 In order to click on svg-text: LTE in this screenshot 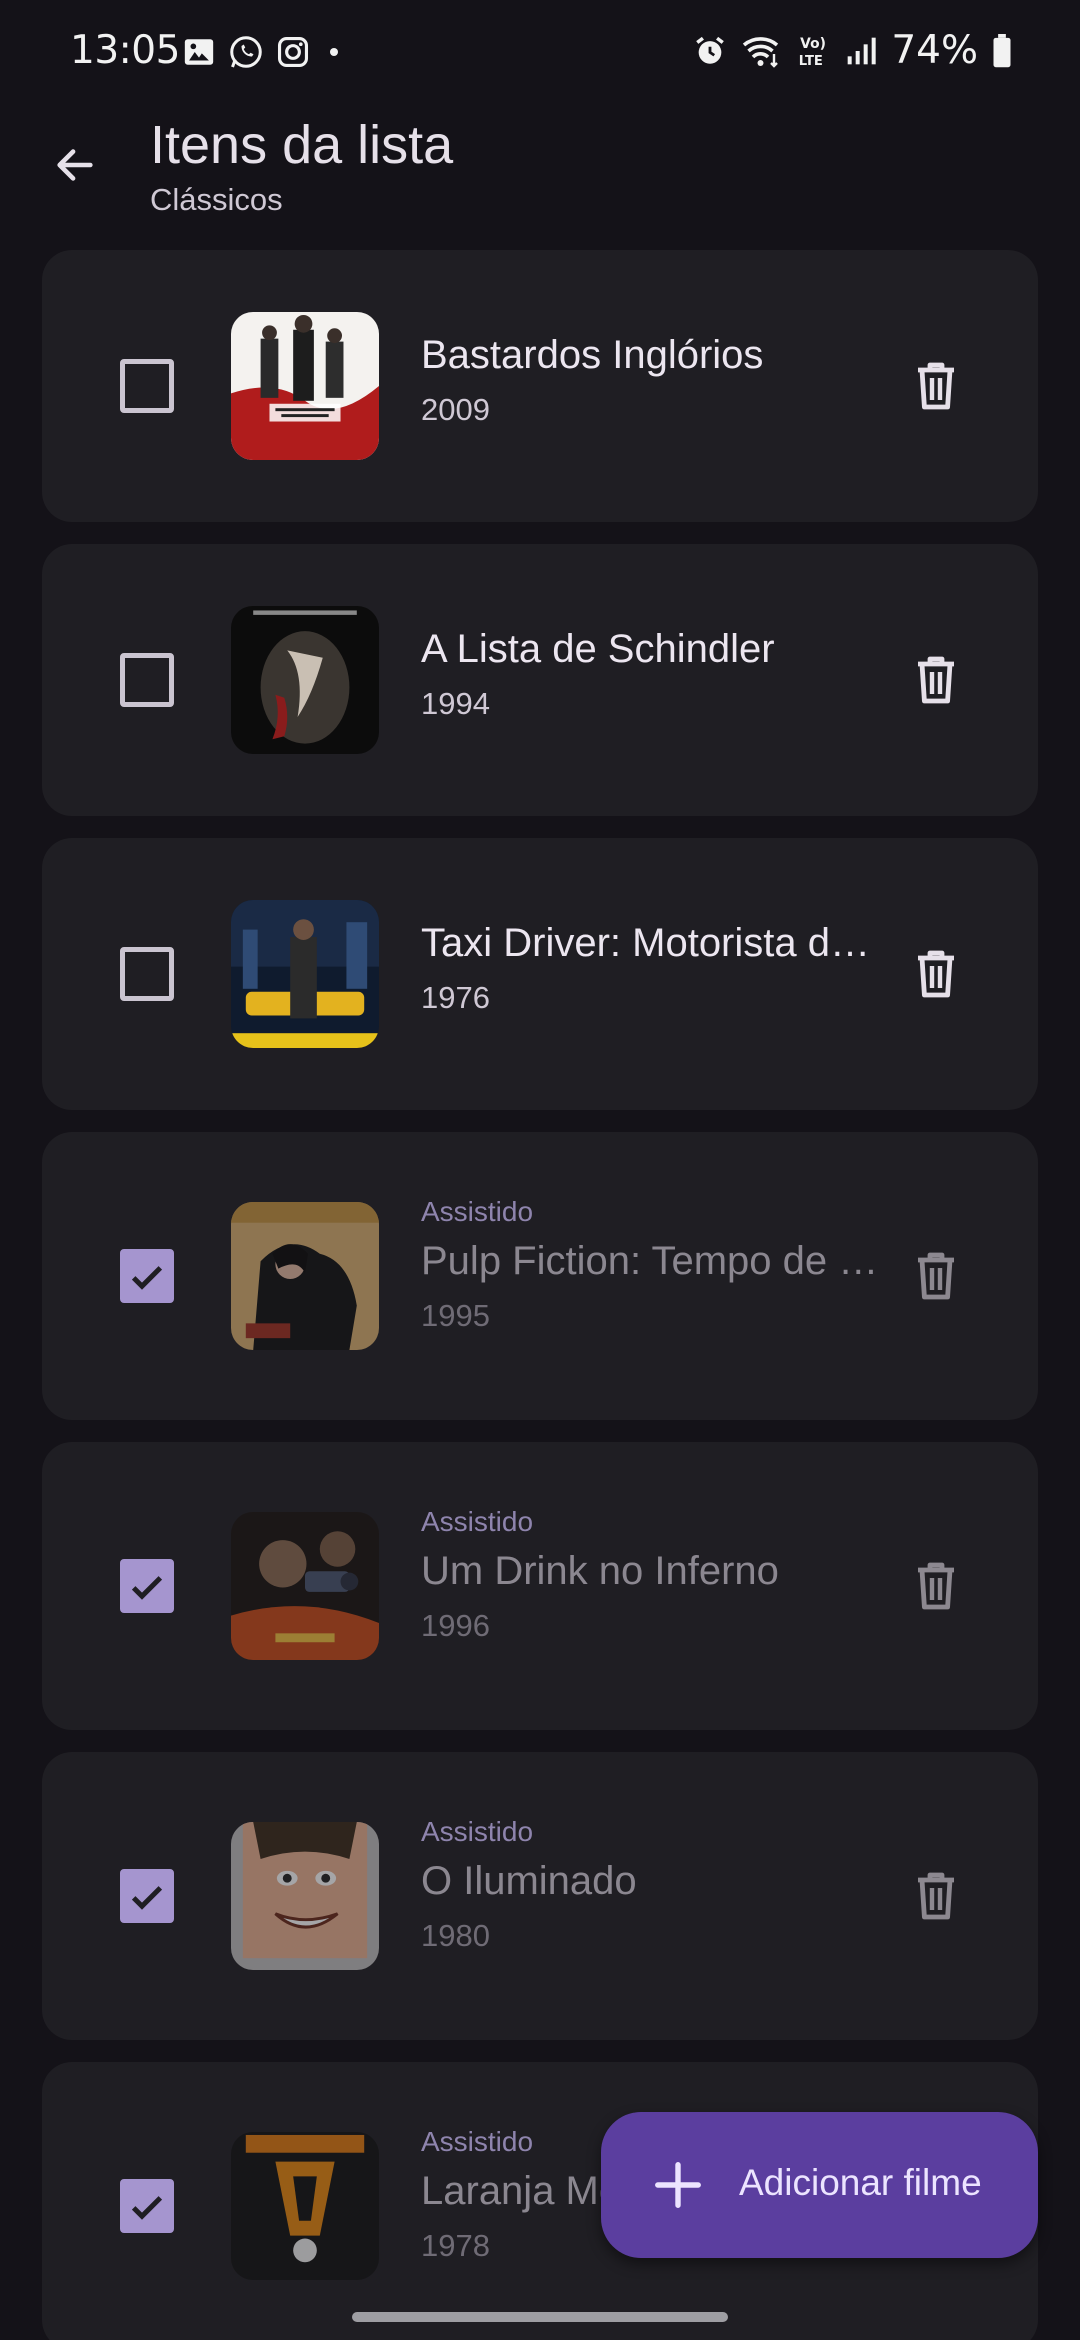, I will do `click(811, 60)`.